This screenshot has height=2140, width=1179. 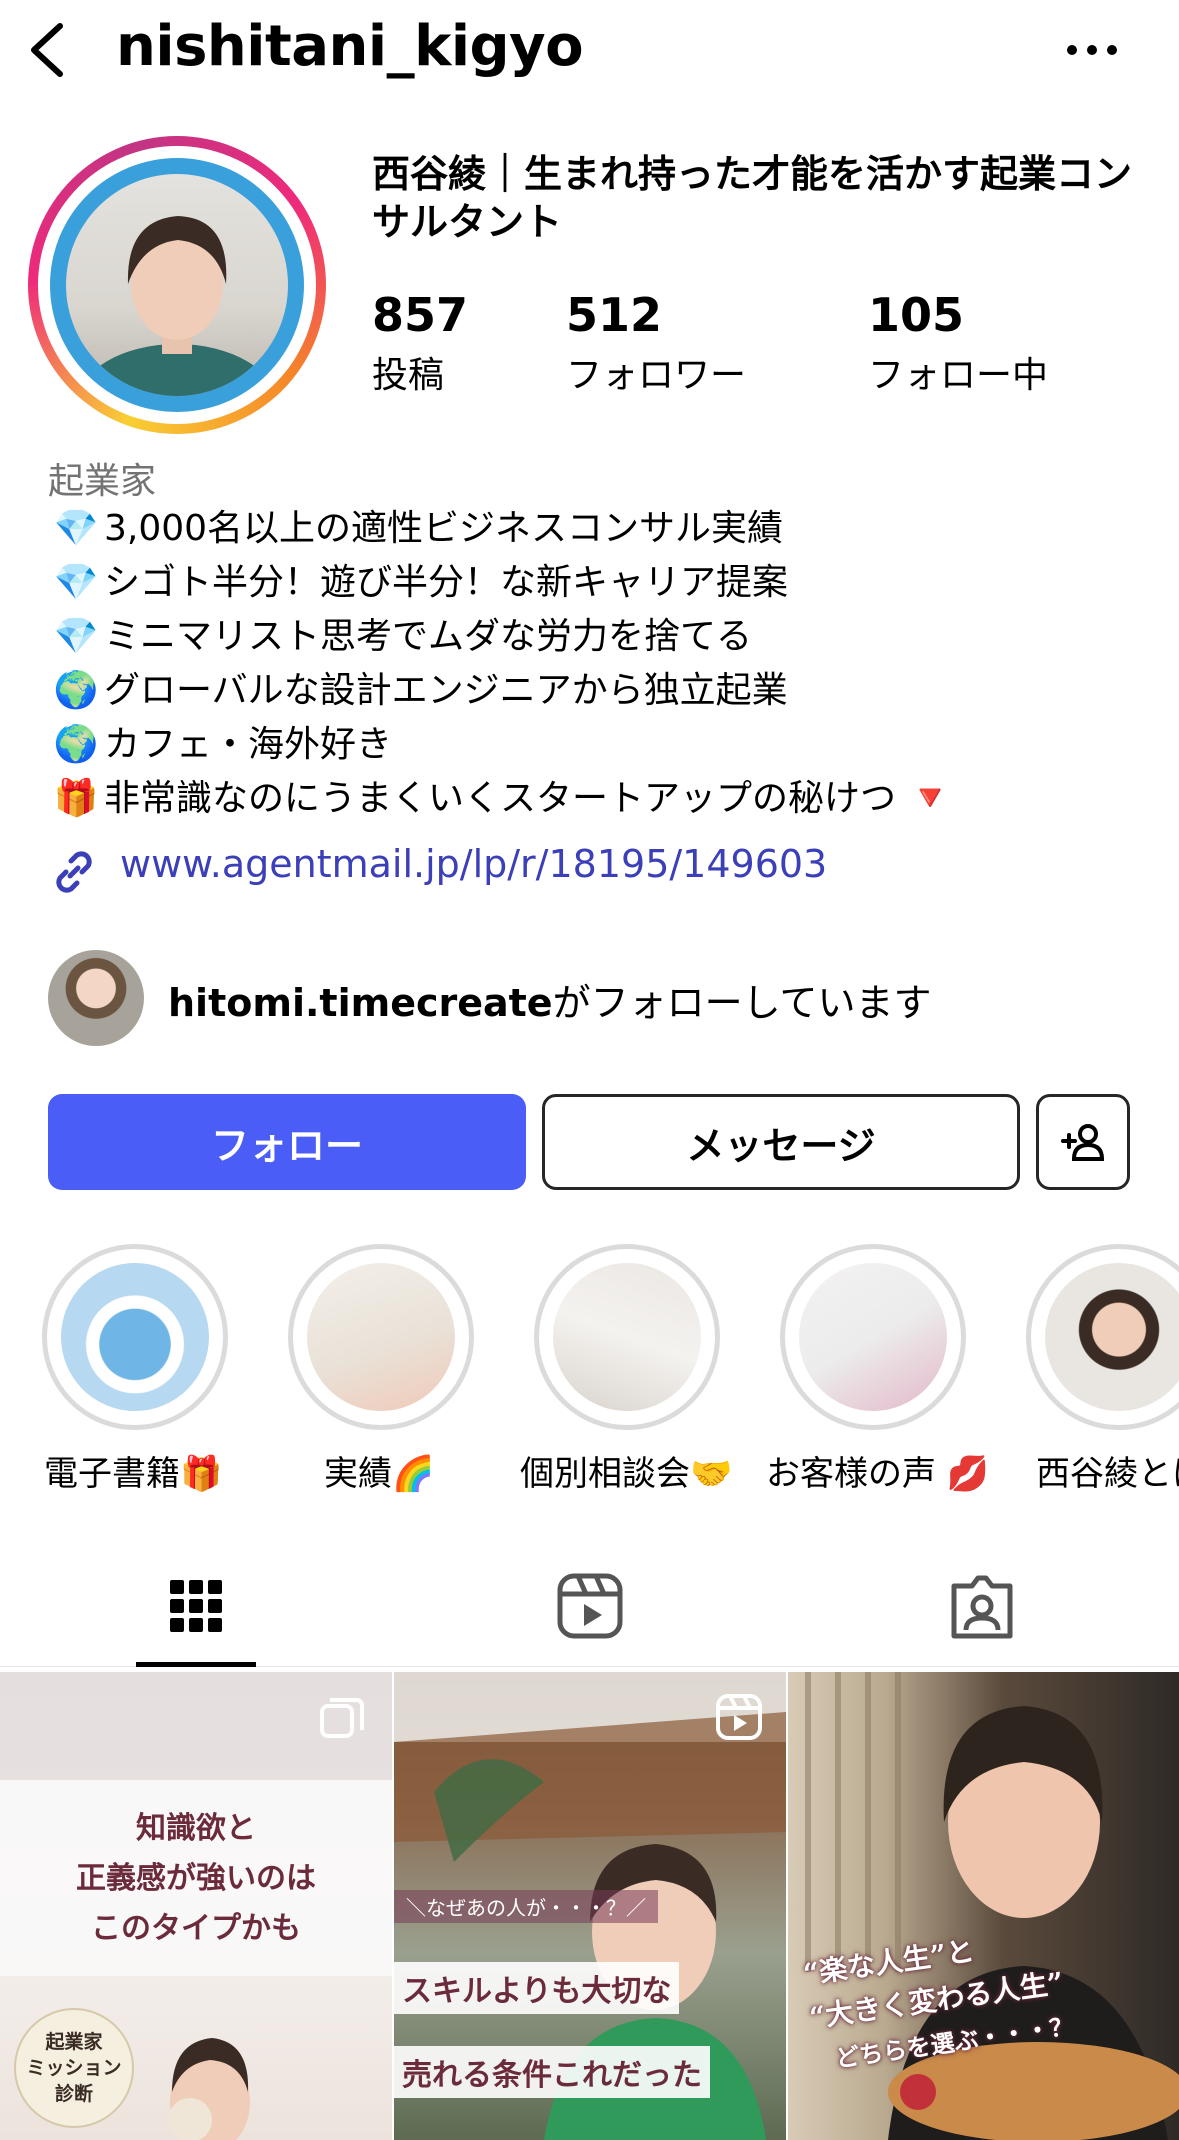 I want to click on followers-label: フォロワー, so click(x=656, y=372).